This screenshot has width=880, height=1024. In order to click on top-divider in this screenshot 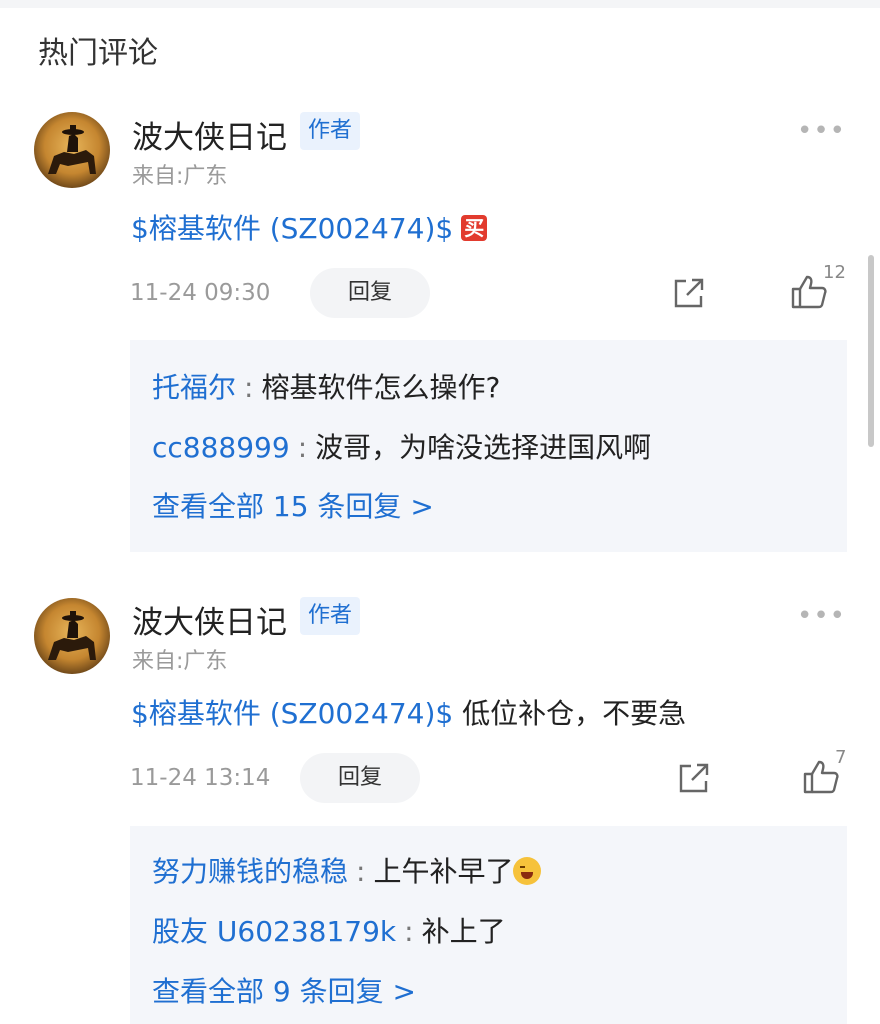, I will do `click(440, 4)`.